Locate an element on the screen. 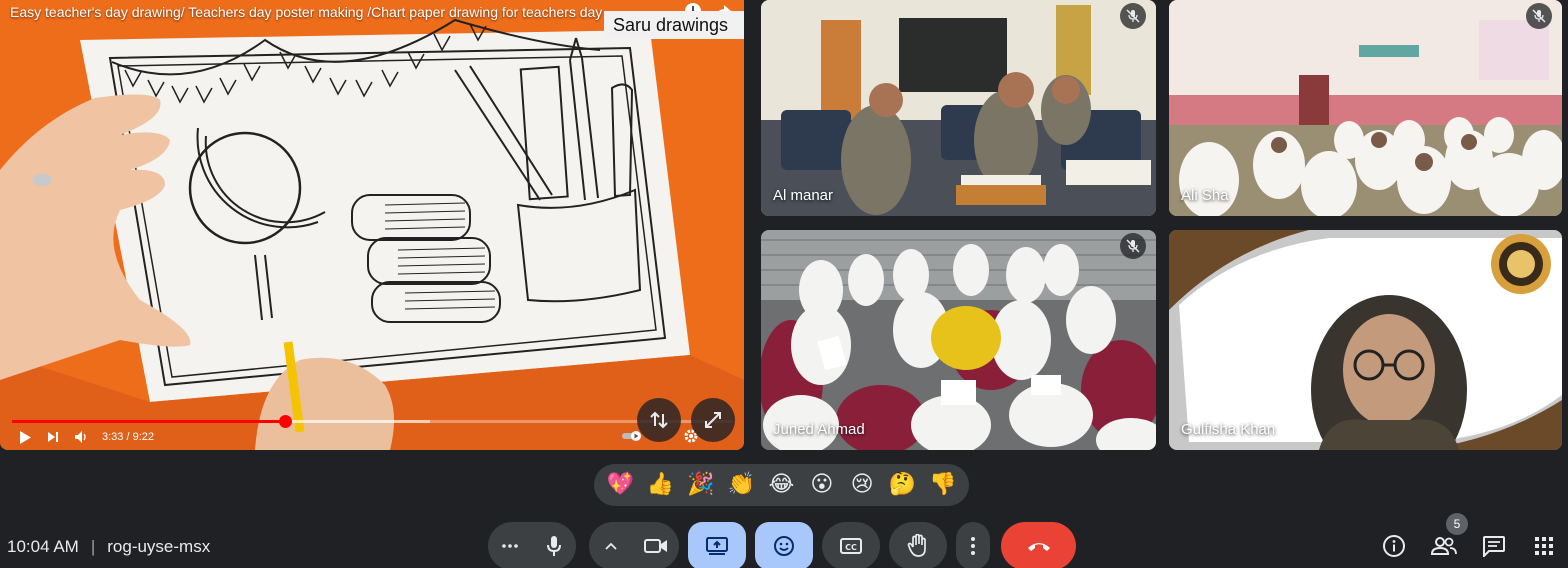 This screenshot has height=568, width=1568. participant-video-ali-sha is located at coordinates (1365, 108).